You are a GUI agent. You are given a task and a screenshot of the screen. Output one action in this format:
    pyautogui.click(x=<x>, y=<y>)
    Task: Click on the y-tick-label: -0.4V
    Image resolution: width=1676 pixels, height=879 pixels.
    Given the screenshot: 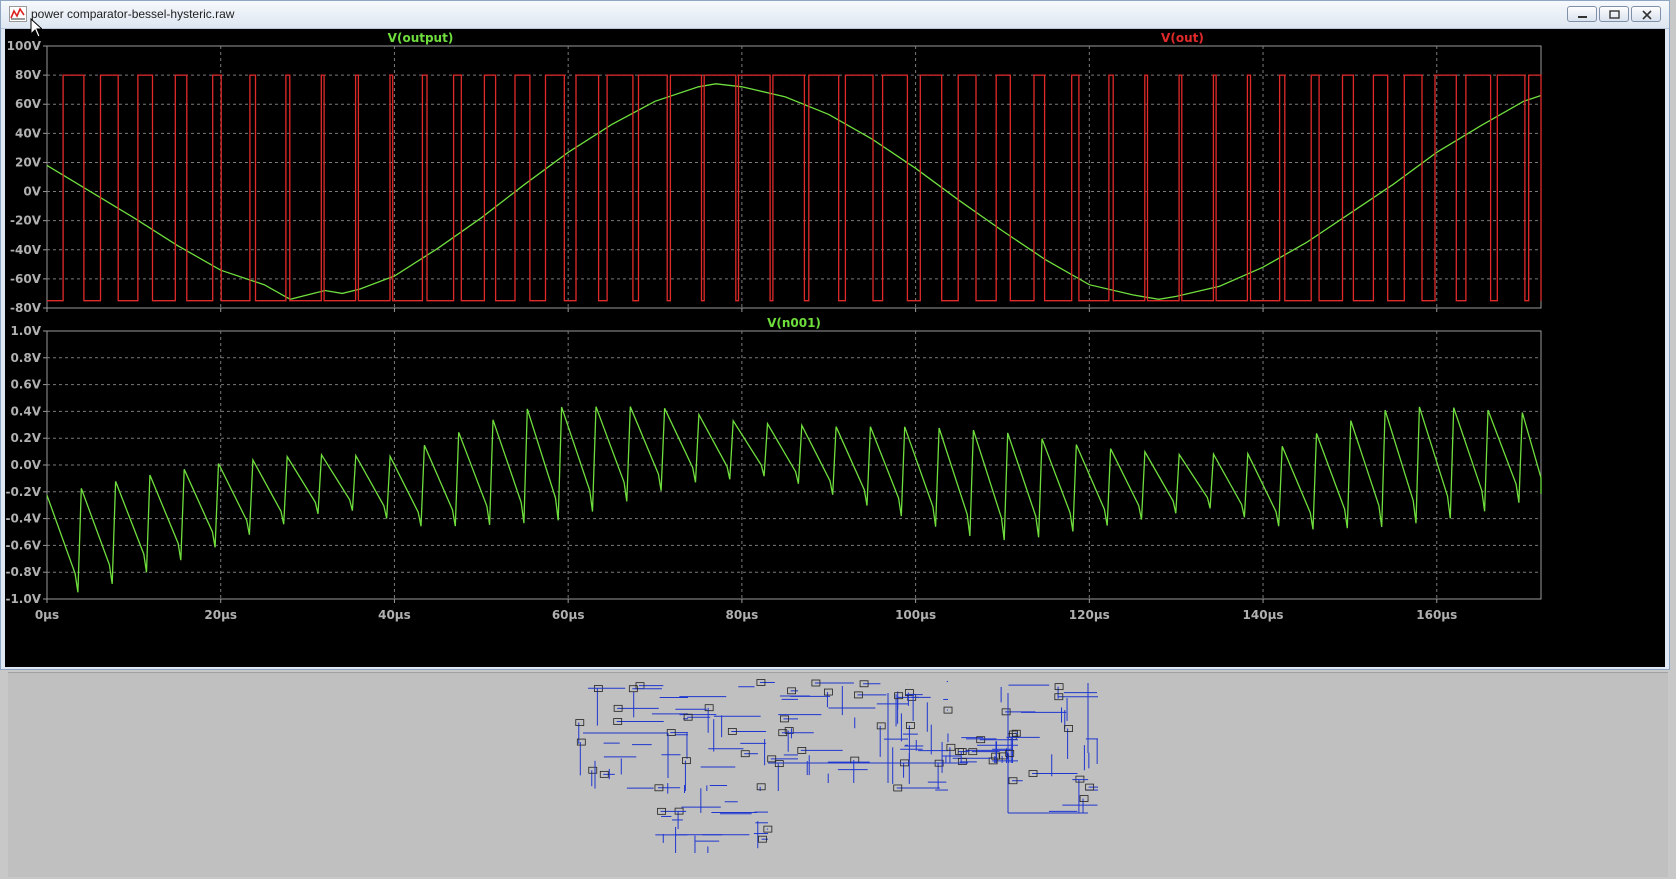 What is the action you would take?
    pyautogui.click(x=23, y=519)
    